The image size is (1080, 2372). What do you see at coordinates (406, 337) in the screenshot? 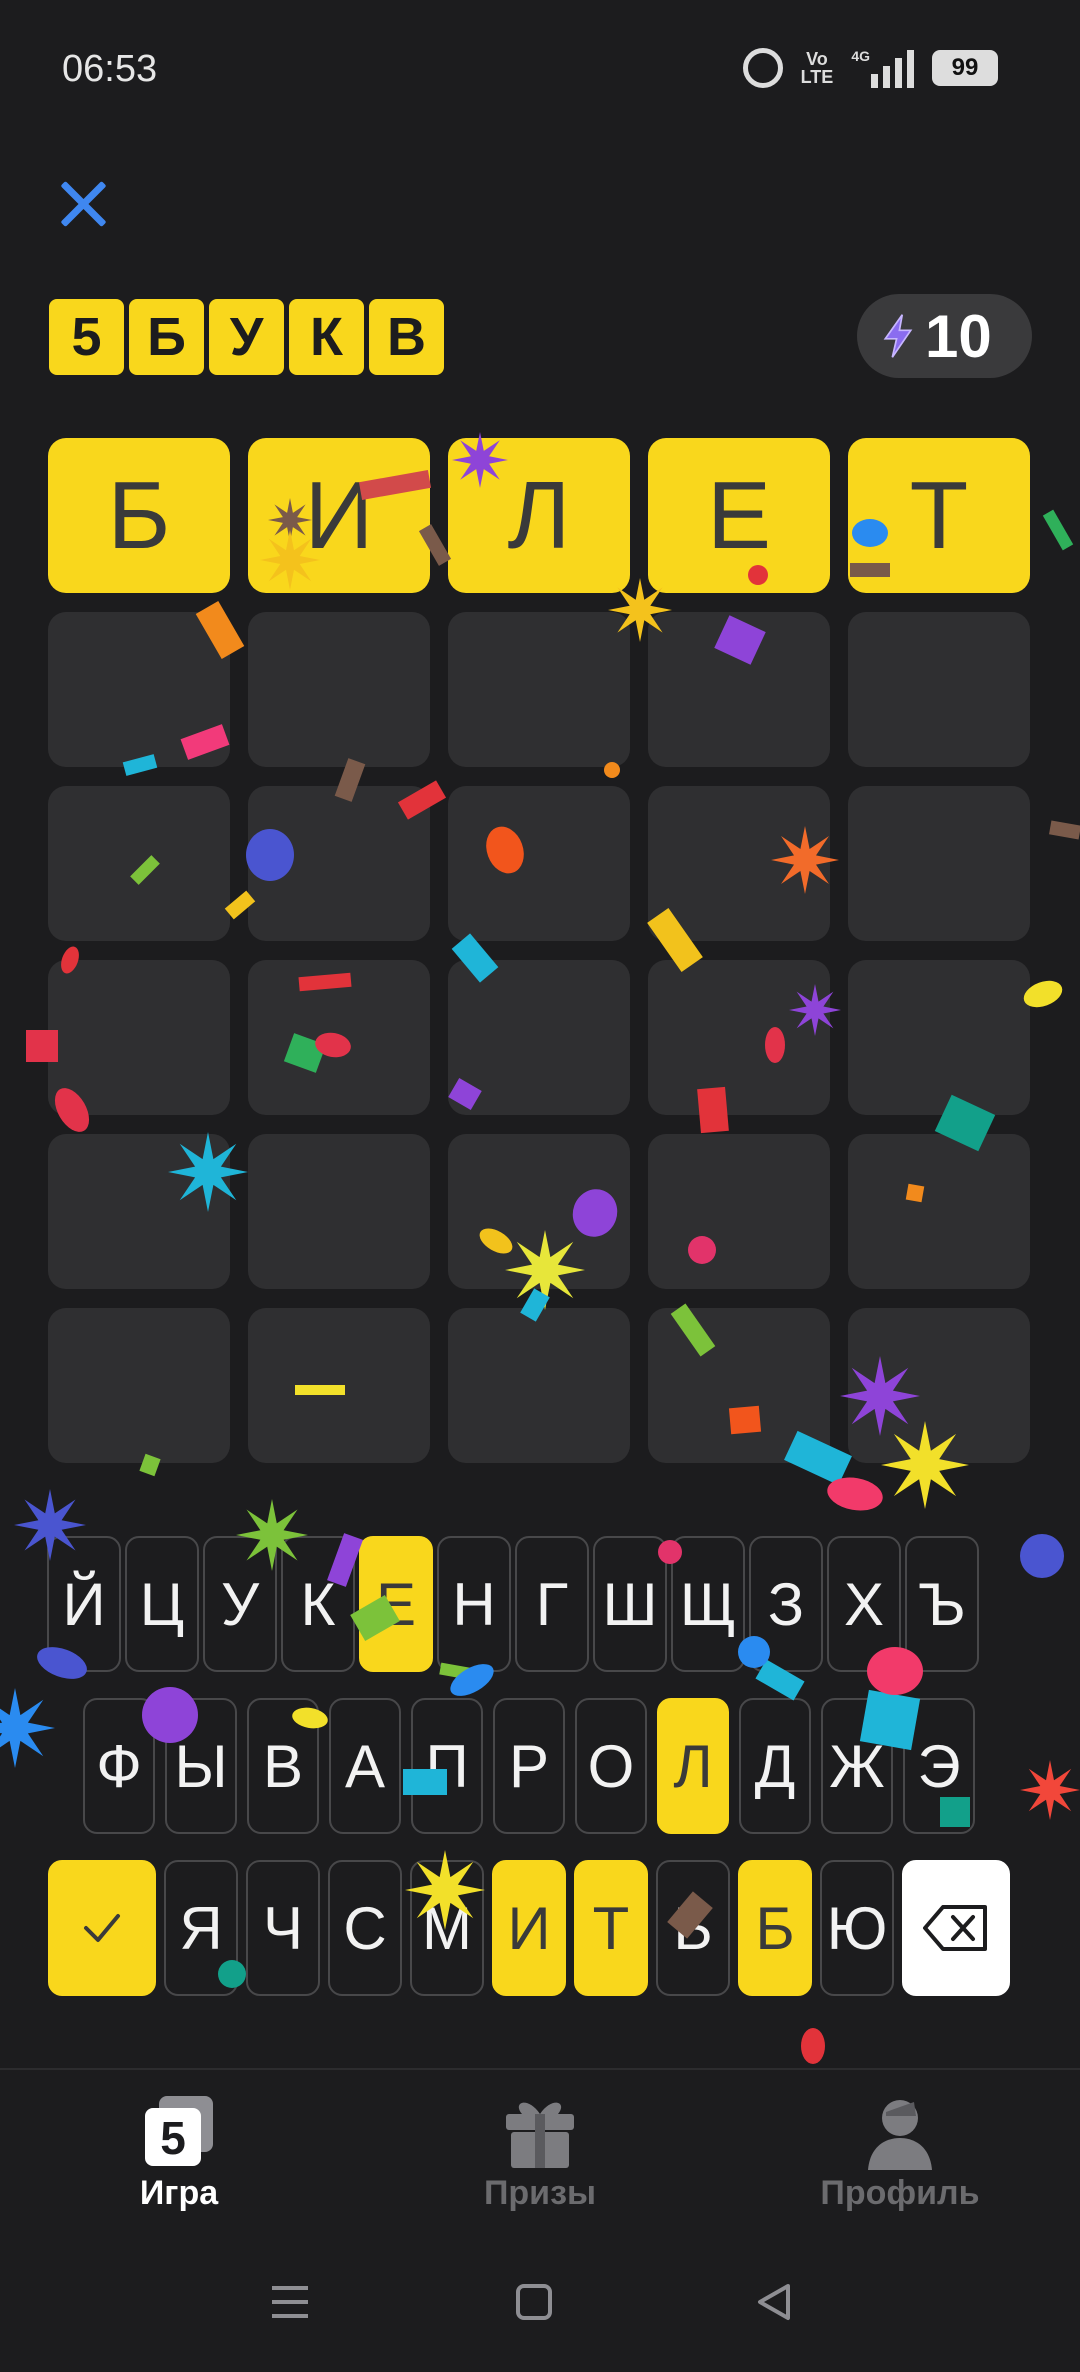
I see `logo-letter: В` at bounding box center [406, 337].